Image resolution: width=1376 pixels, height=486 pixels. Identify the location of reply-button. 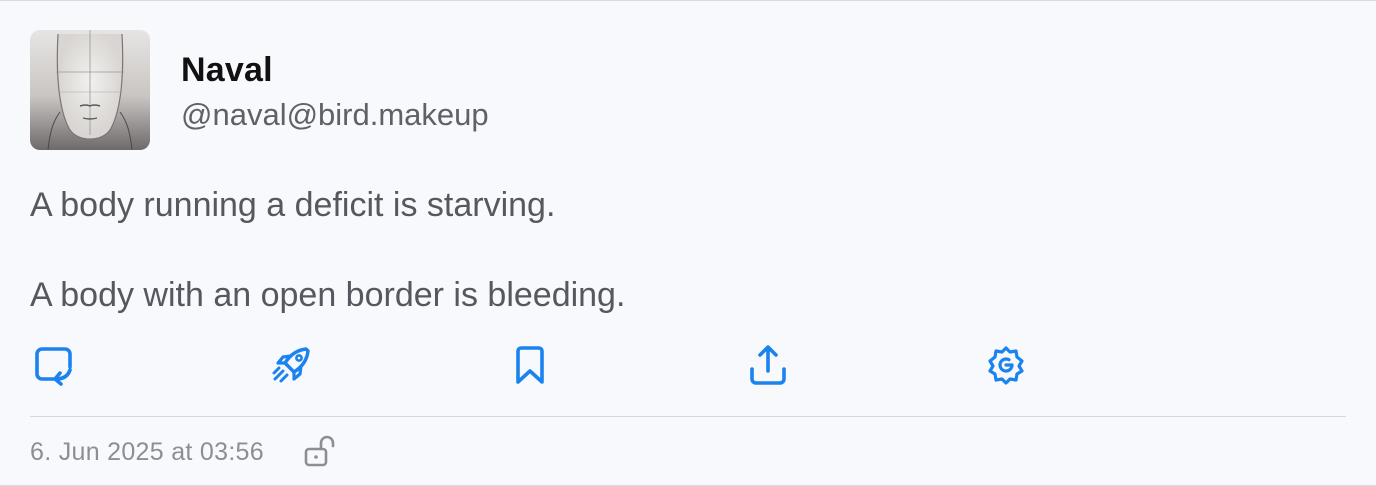
(54, 365).